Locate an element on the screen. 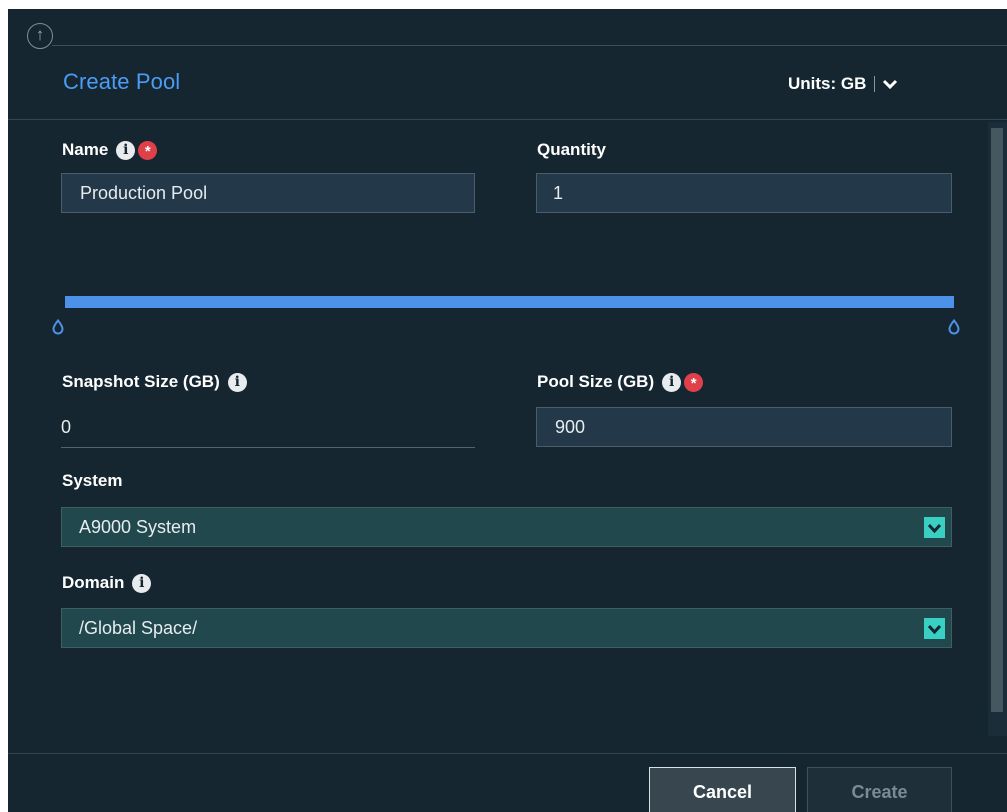 This screenshot has height=812, width=1007. system-label-group: System is located at coordinates (92, 481).